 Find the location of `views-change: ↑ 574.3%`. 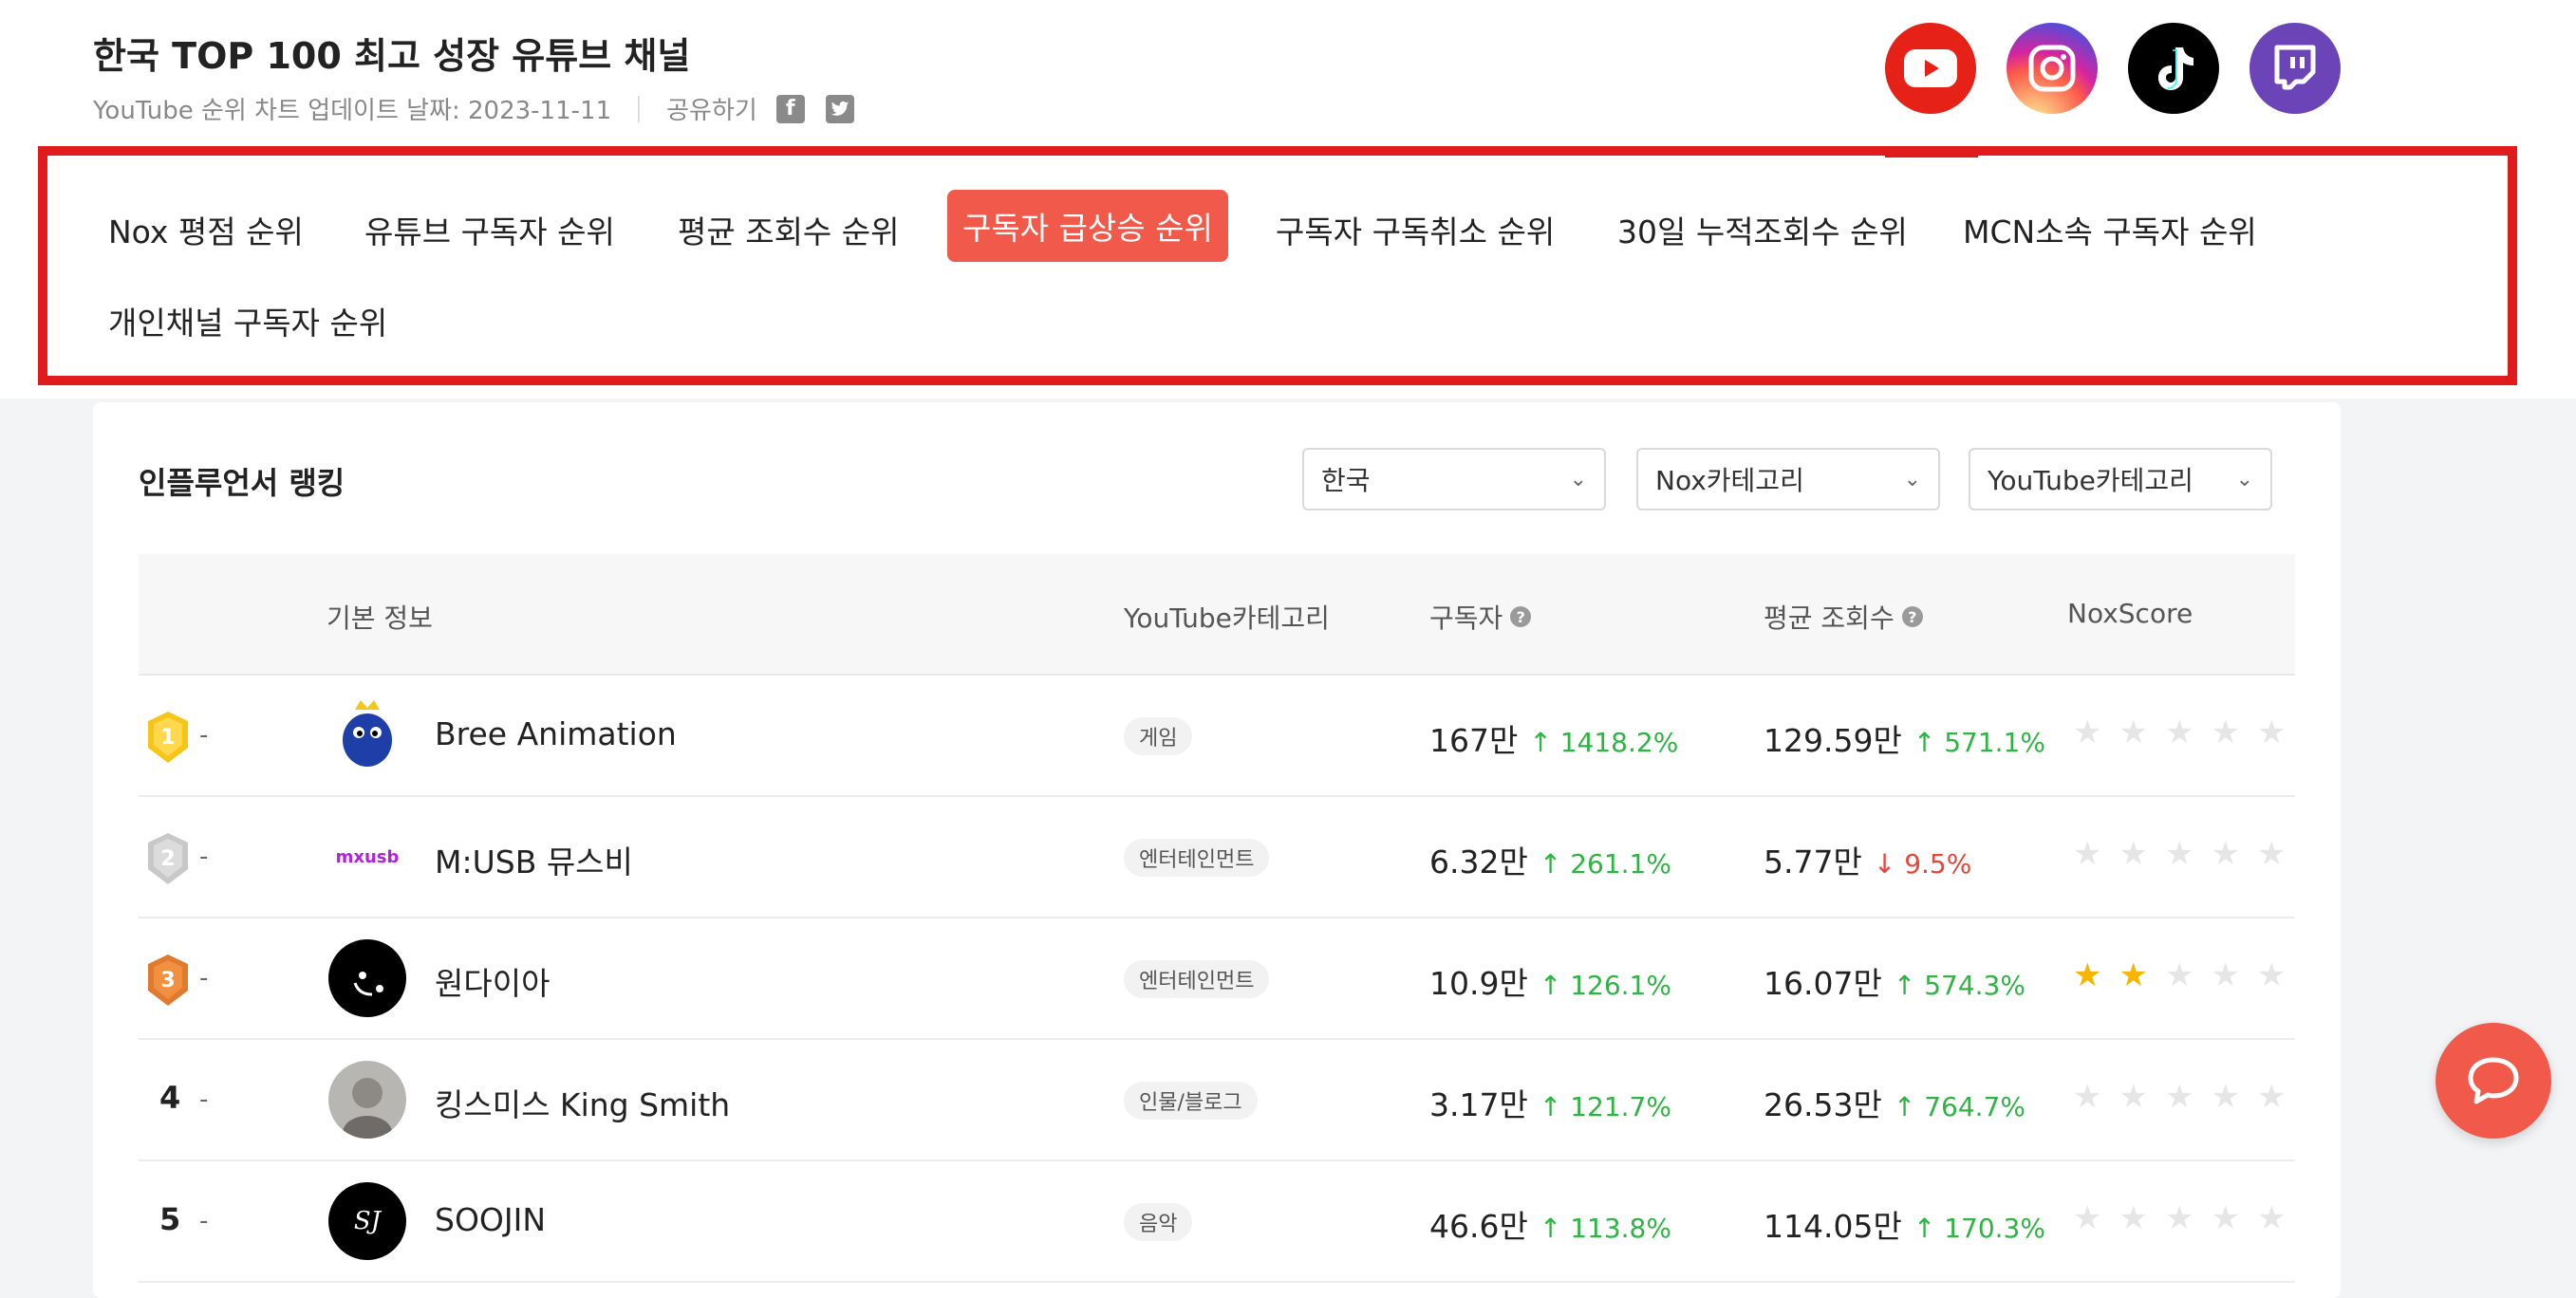

views-change: ↑ 574.3% is located at coordinates (1959, 985).